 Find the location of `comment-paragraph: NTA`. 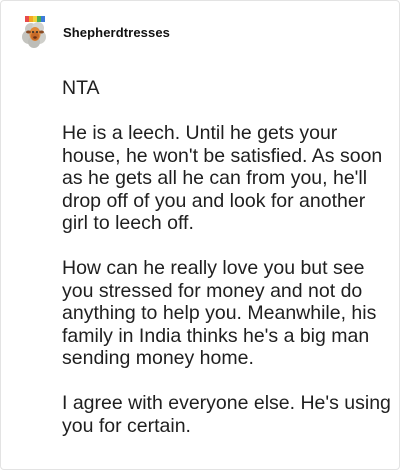

comment-paragraph: NTA is located at coordinates (81, 88).